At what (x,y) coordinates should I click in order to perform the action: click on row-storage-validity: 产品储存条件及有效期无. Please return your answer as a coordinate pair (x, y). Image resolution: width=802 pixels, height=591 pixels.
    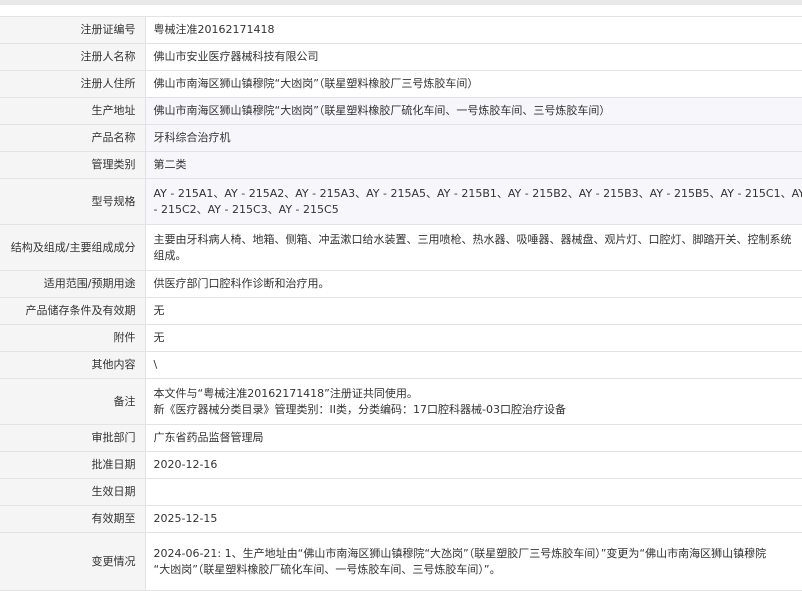
    Looking at the image, I should click on (401, 311).